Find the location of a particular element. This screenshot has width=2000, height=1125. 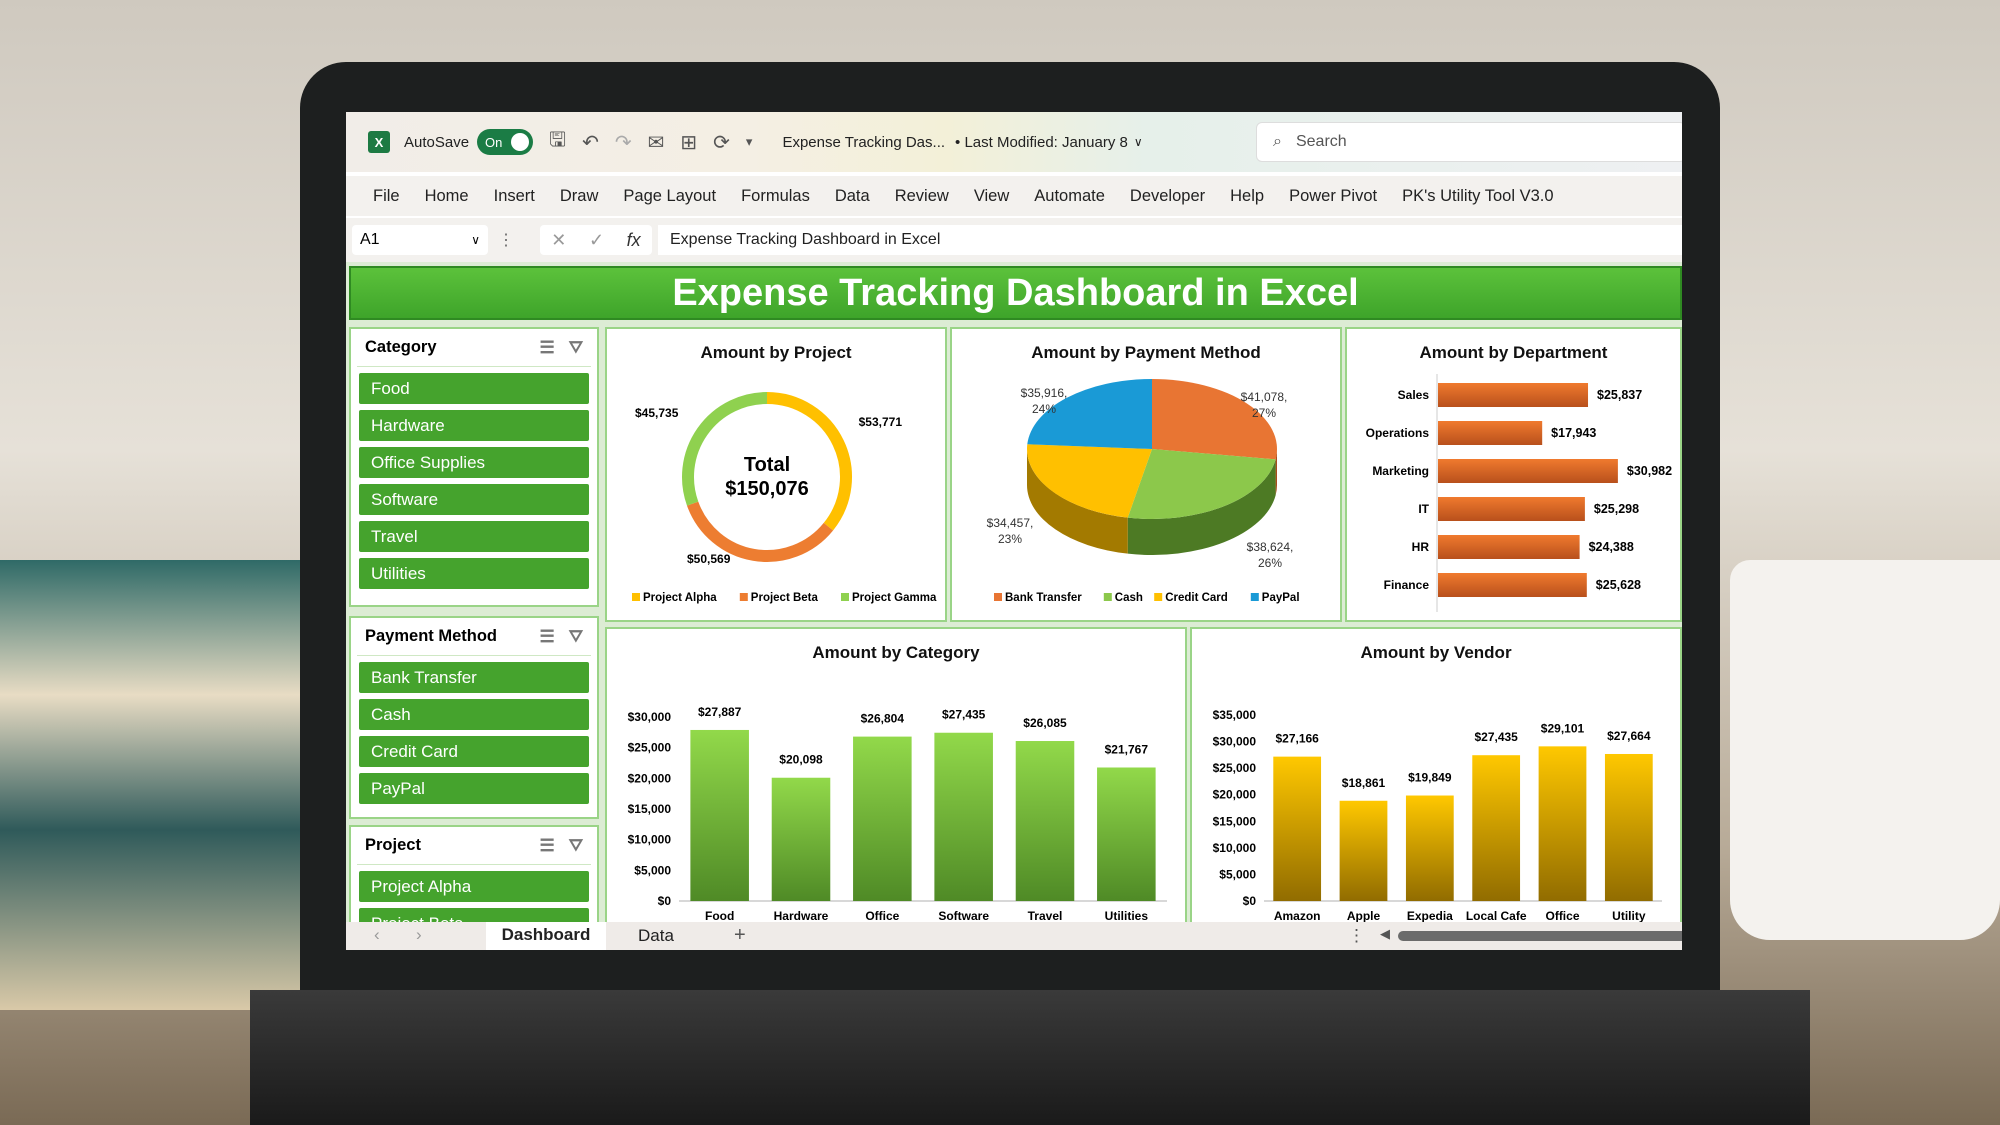

customize-icon: ▾ is located at coordinates (749, 142).